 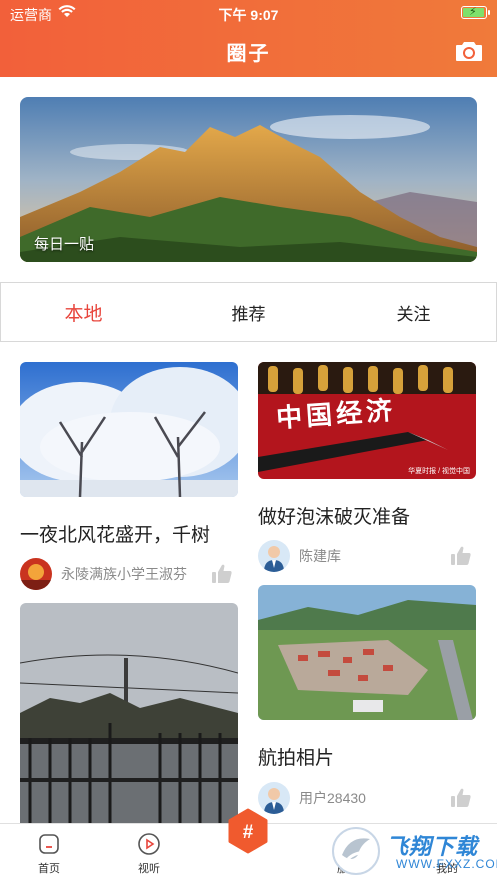 I want to click on battery-icon: ⚡, so click(x=475, y=12).